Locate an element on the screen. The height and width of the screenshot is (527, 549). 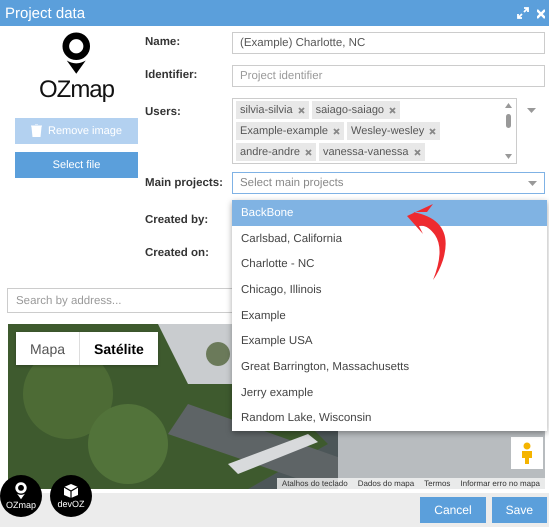
dropdown-option: Random Lake, Wisconsin is located at coordinates (389, 419).